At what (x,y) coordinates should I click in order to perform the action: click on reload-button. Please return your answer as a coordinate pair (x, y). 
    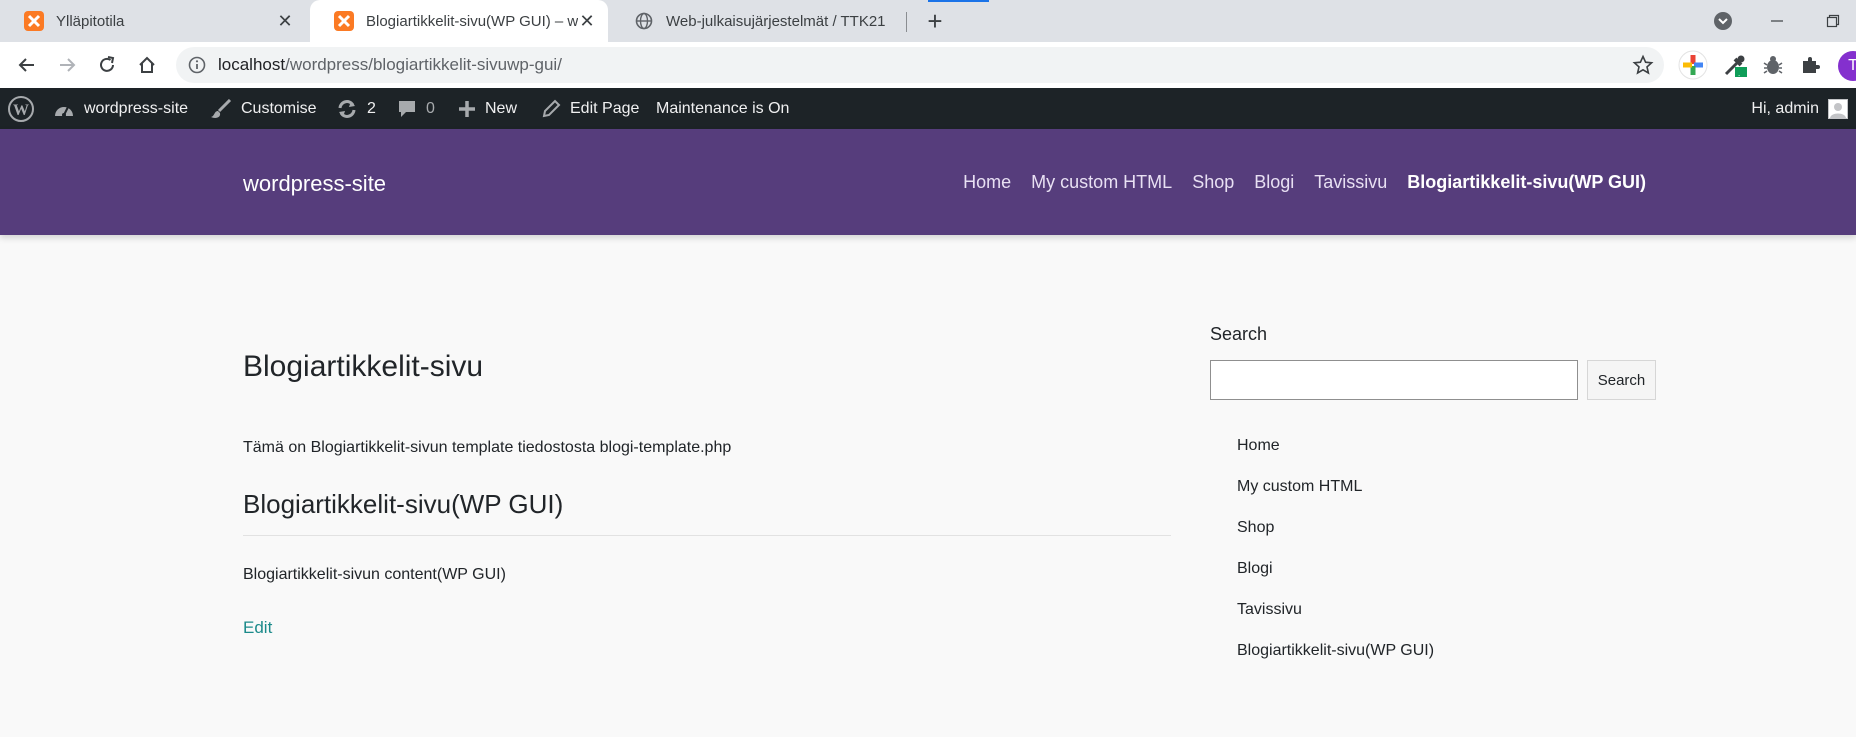
    Looking at the image, I should click on (107, 65).